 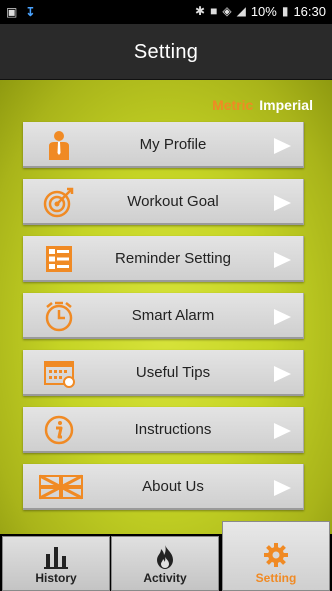 I want to click on app-header: Setting, so click(x=166, y=52).